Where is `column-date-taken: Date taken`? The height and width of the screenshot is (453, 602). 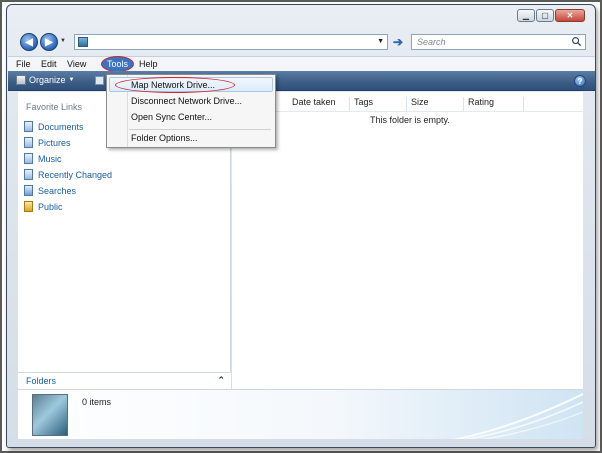 column-date-taken: Date taken is located at coordinates (319, 104).